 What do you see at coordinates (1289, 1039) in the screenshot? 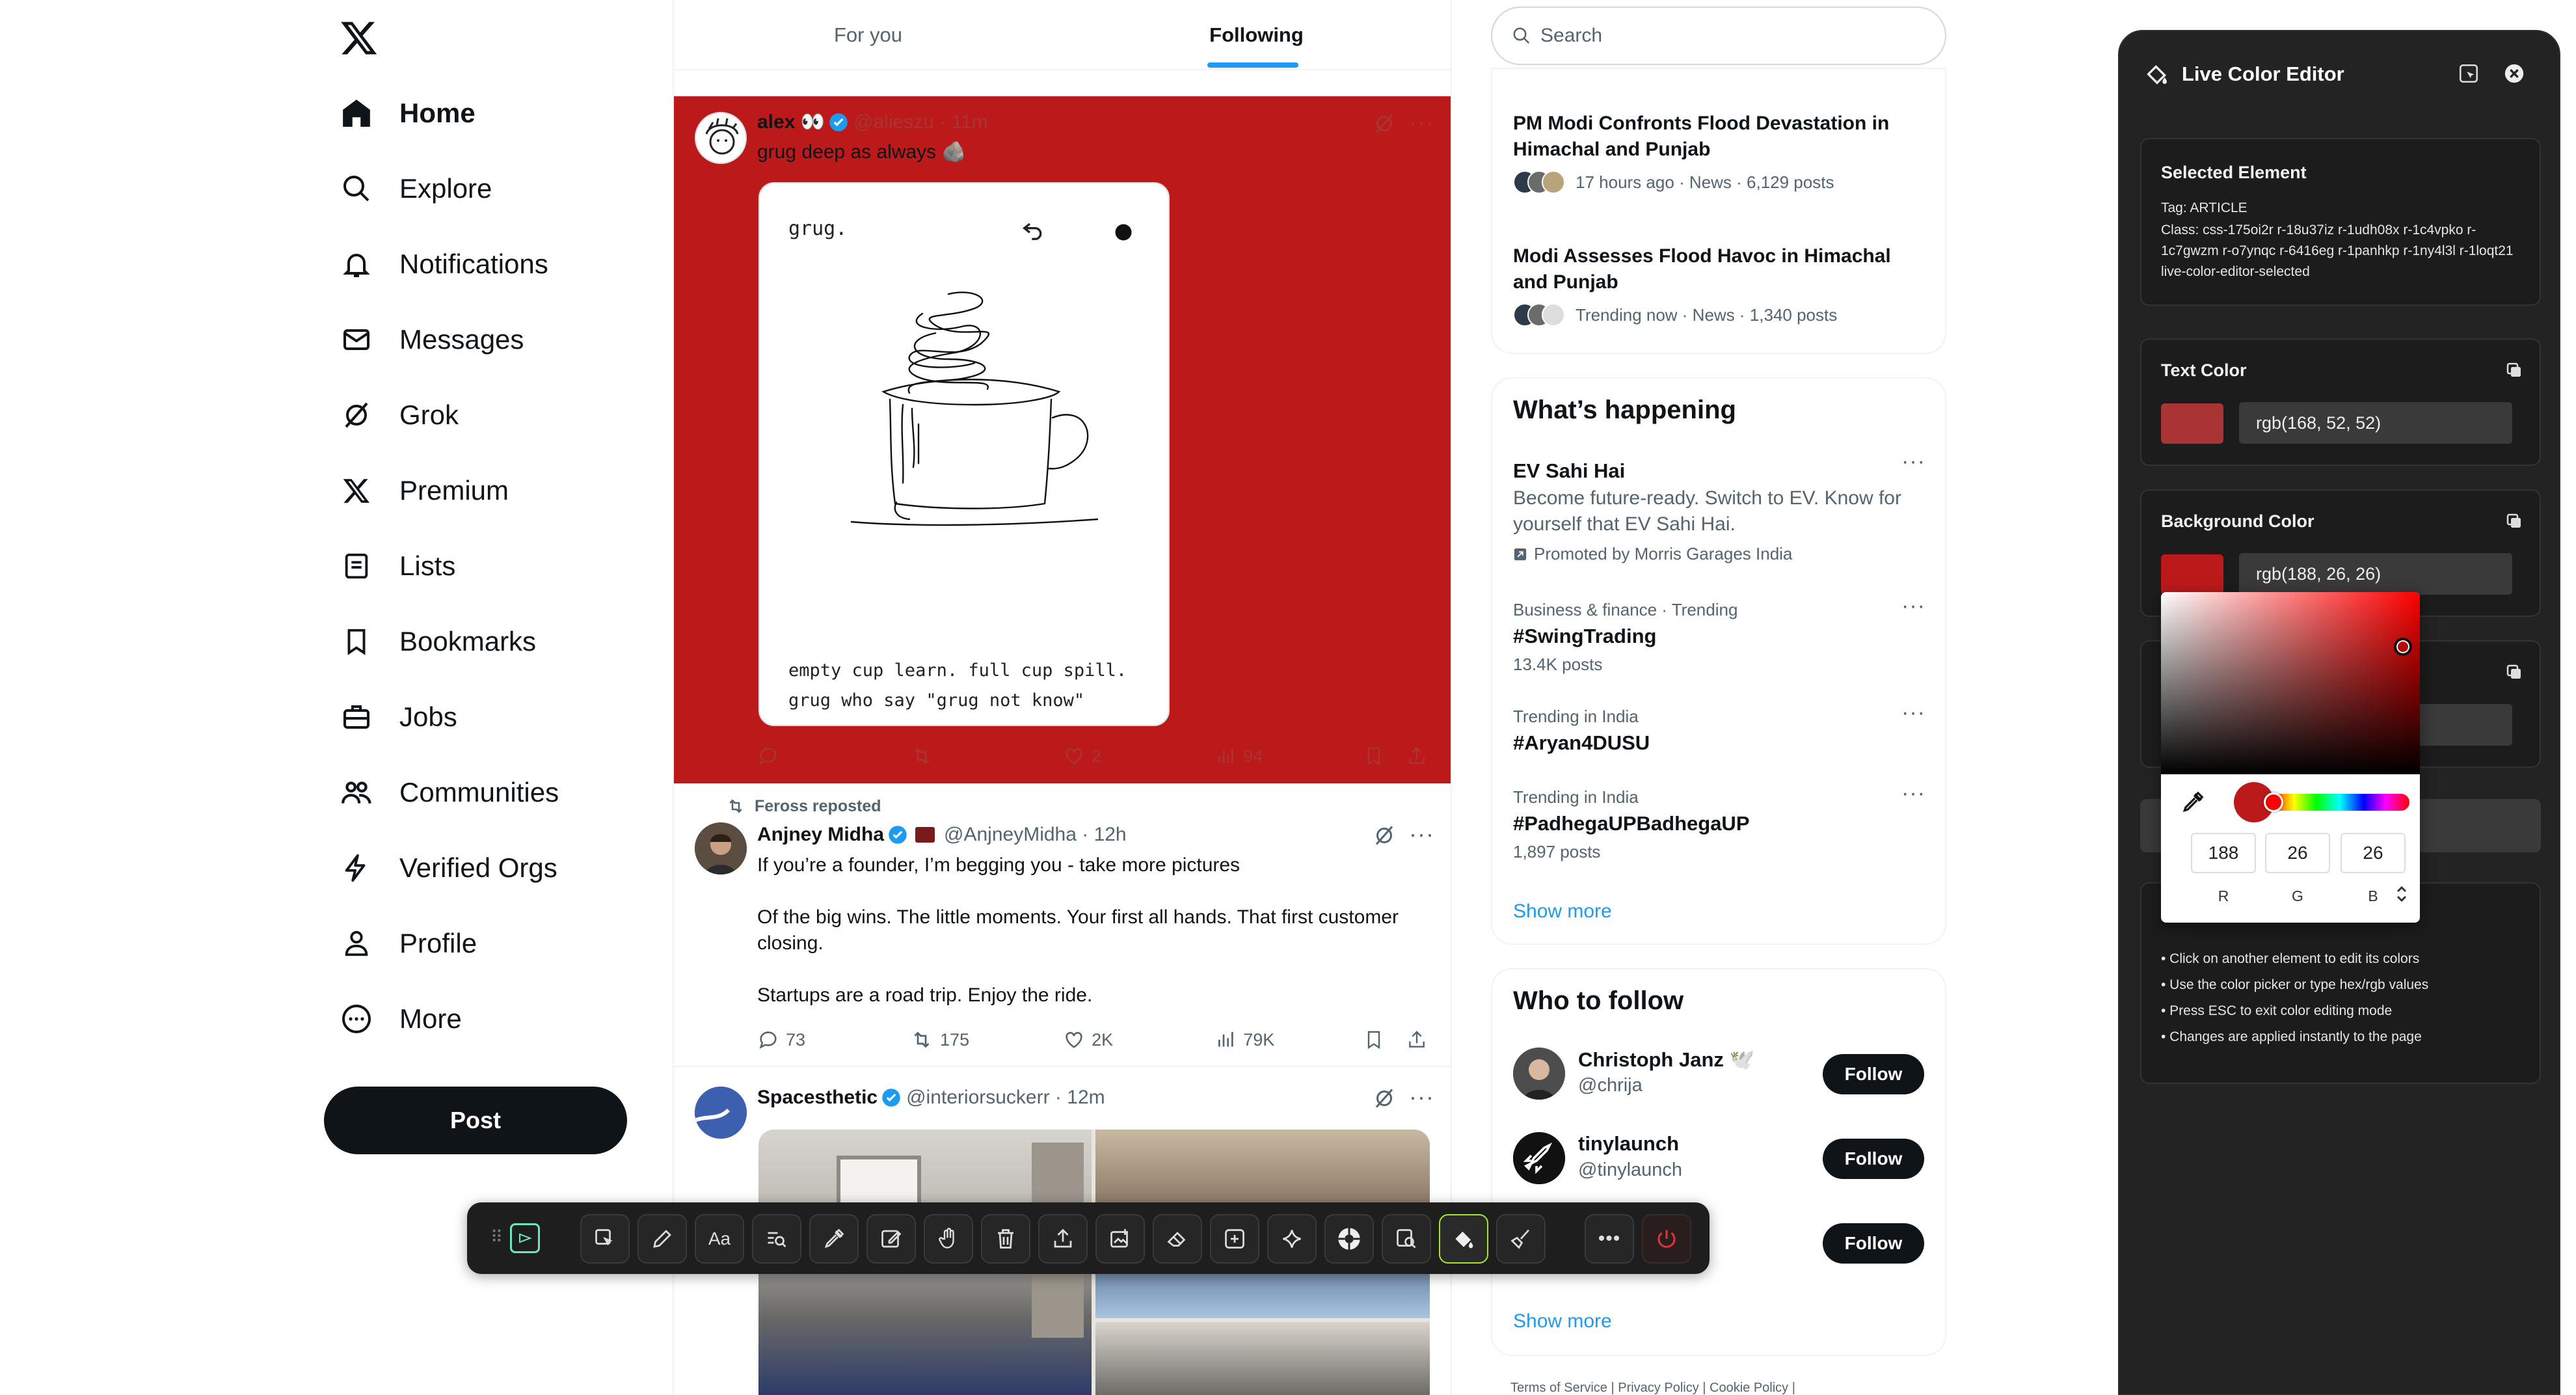
I see `views-button: 79K` at bounding box center [1289, 1039].